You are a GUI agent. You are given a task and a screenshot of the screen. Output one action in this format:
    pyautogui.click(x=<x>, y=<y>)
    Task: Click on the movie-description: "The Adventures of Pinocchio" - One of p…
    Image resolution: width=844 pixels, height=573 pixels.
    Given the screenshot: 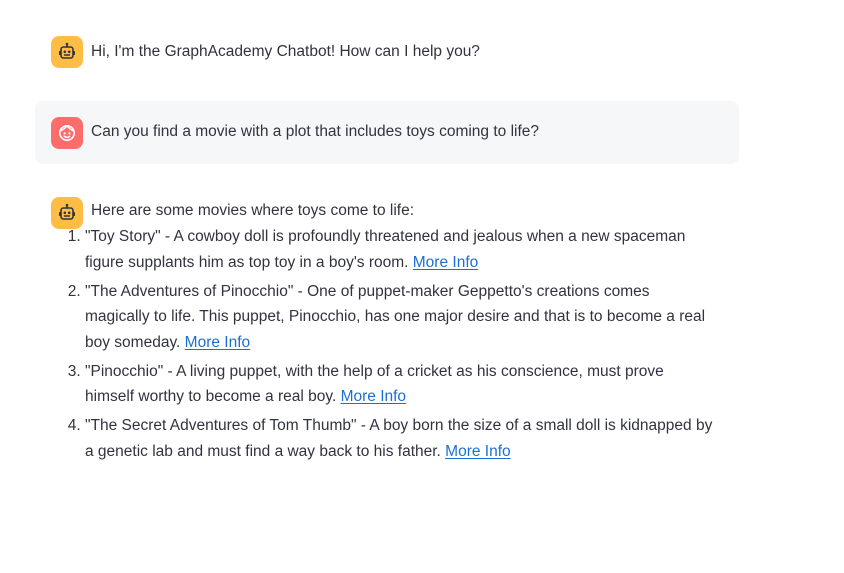 What is the action you would take?
    pyautogui.click(x=395, y=316)
    